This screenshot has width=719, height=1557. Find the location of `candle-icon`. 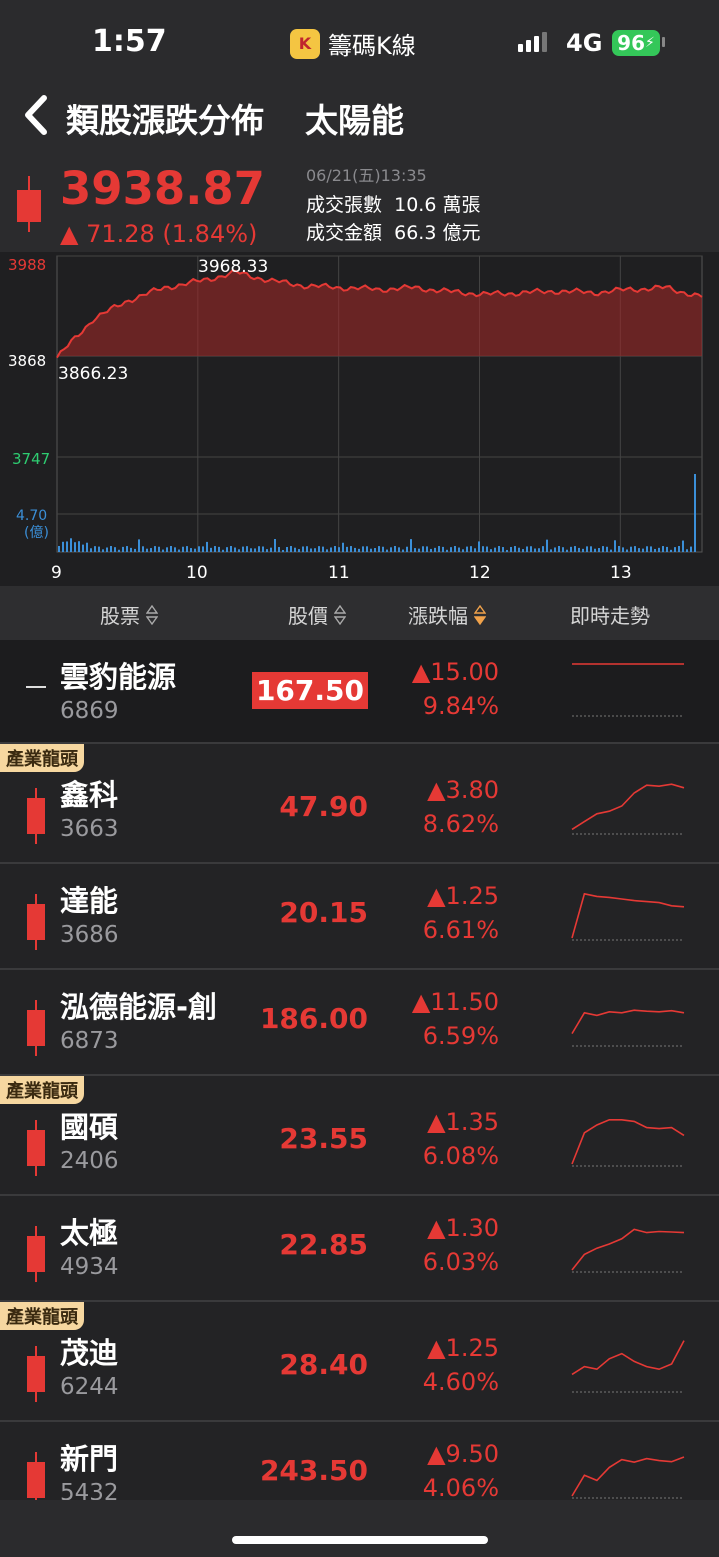

candle-icon is located at coordinates (36, 1476).